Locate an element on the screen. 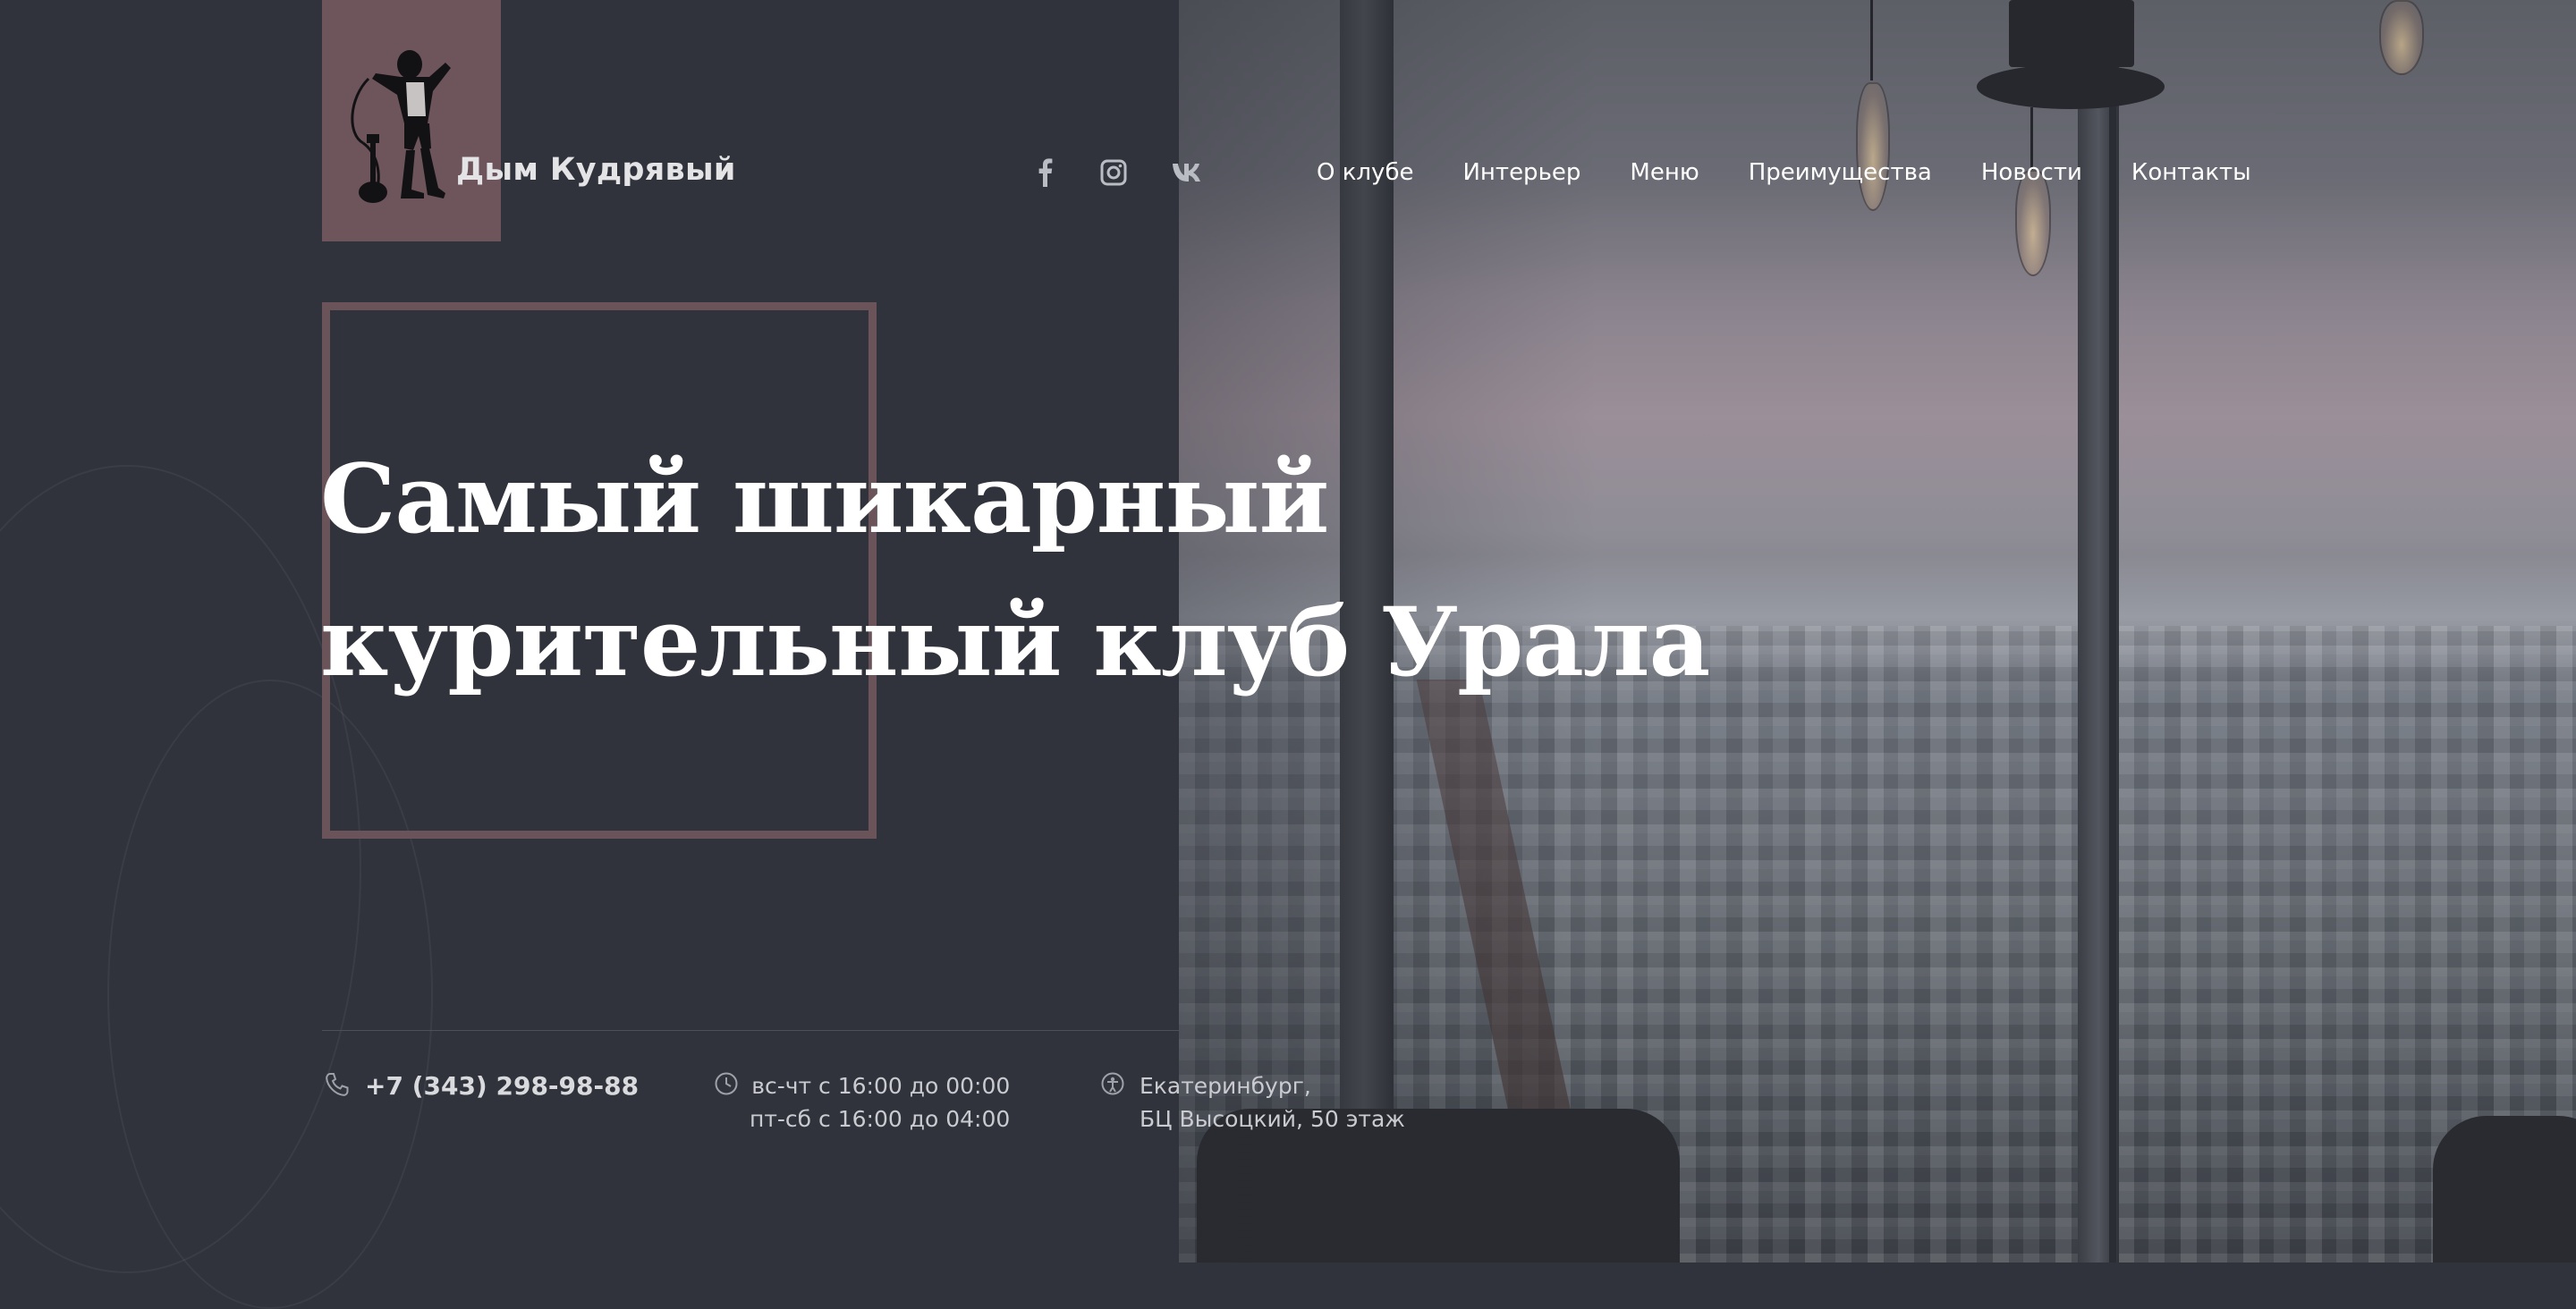  nav-item-menu: Меню is located at coordinates (1664, 172).